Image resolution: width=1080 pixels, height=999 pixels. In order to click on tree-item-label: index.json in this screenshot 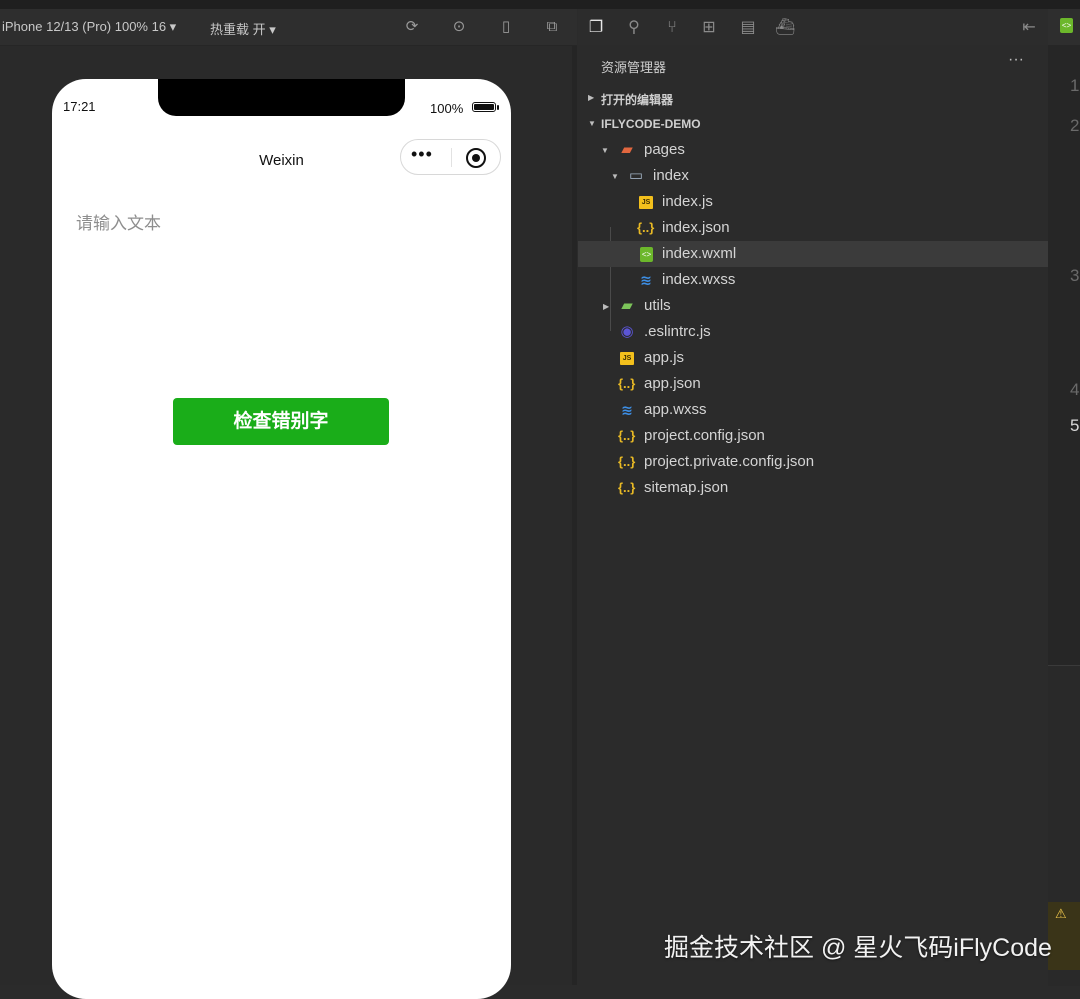, I will do `click(696, 227)`.